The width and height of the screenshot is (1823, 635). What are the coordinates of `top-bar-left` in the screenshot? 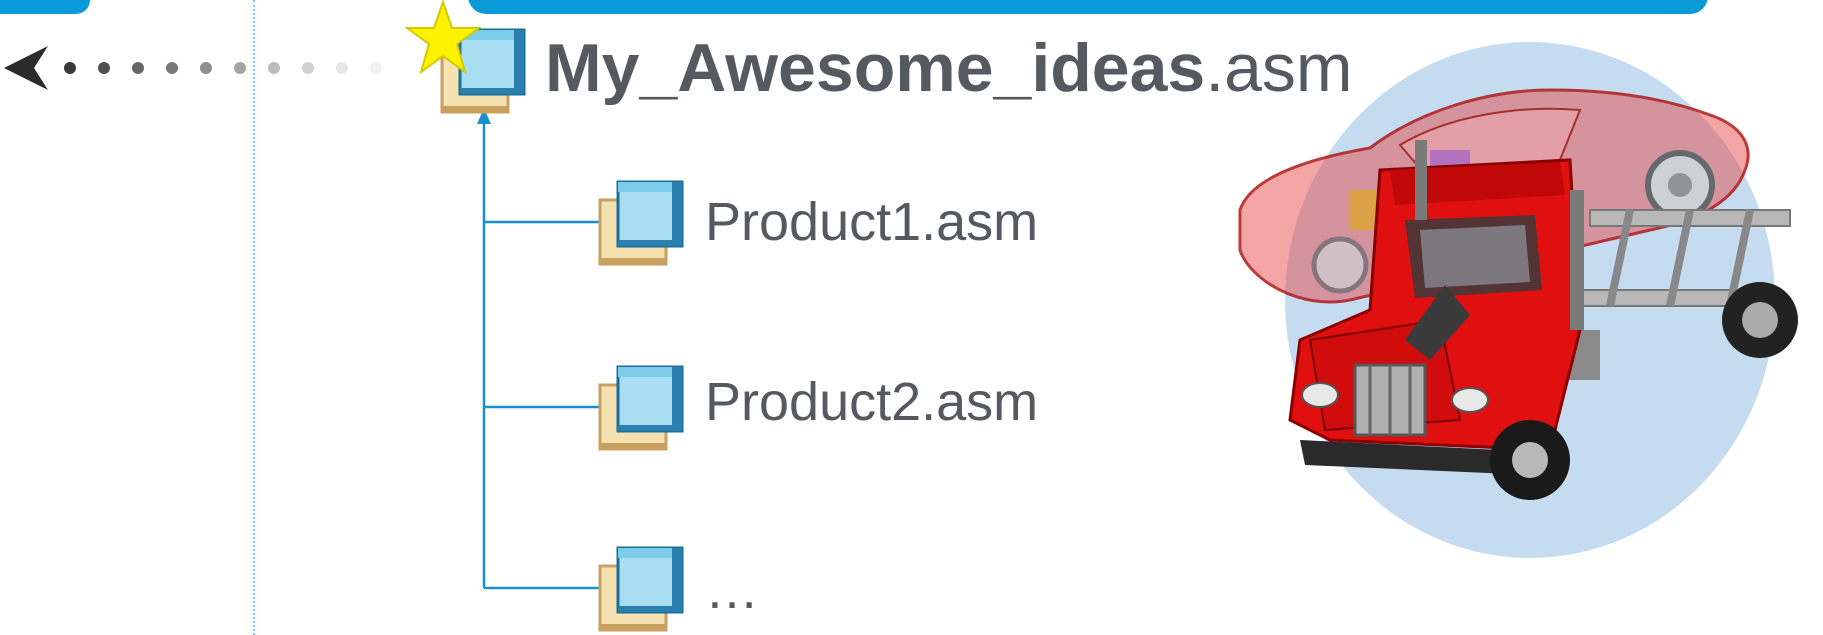 It's located at (45, 7).